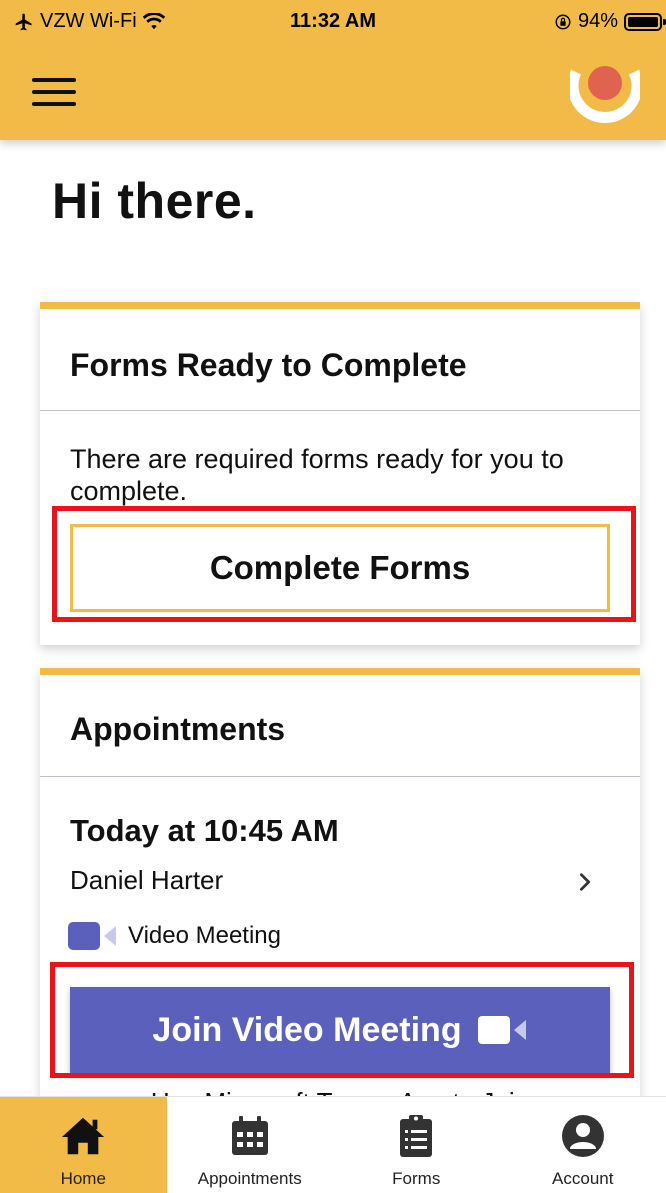 The height and width of the screenshot is (1193, 666). What do you see at coordinates (250, 1179) in the screenshot?
I see `nav-label-appointments: Appointments` at bounding box center [250, 1179].